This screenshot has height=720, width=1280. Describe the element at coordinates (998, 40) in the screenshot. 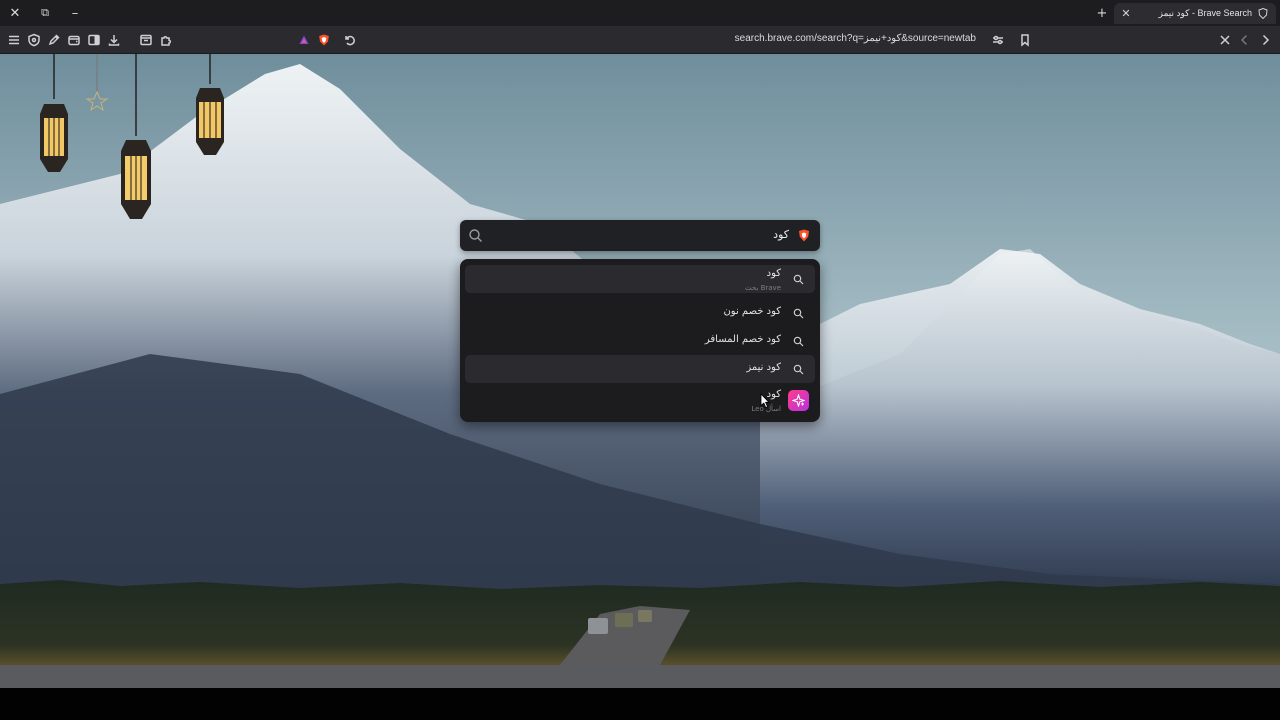

I see `tune-icon` at that location.